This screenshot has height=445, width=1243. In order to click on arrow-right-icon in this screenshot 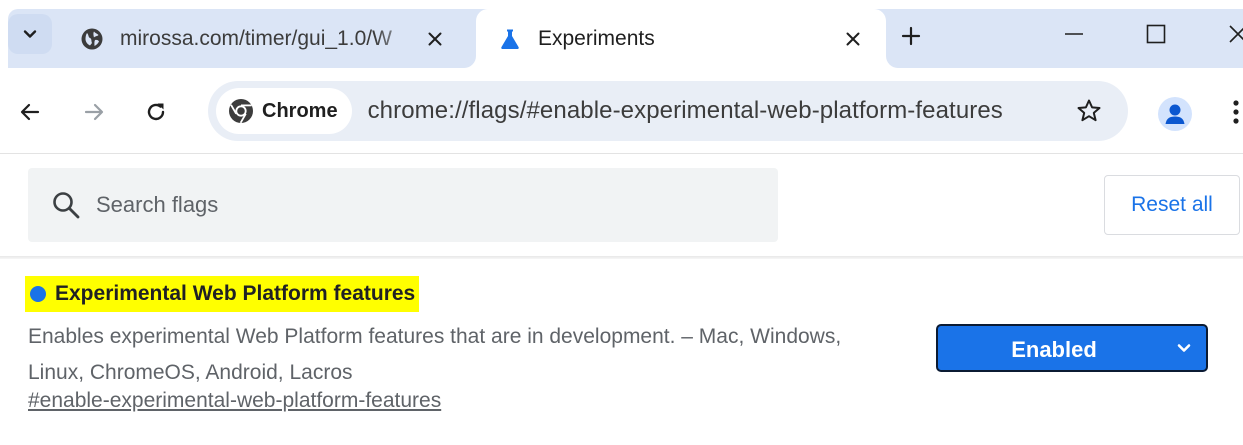, I will do `click(94, 112)`.